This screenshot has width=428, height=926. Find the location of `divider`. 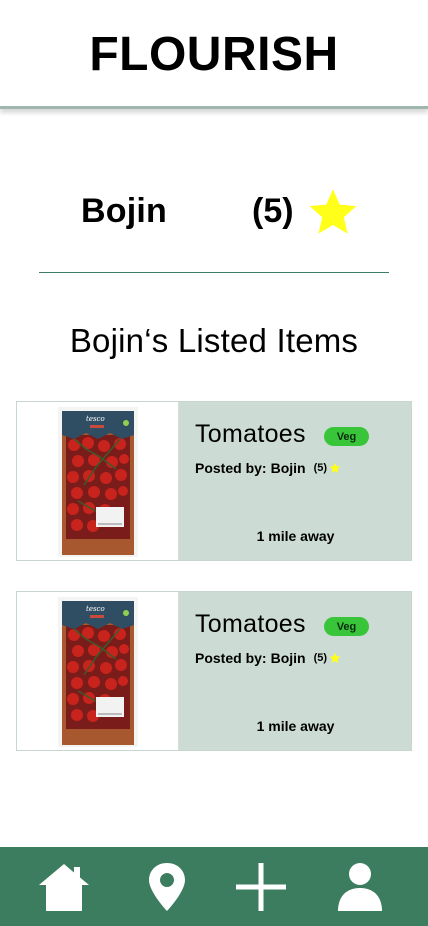

divider is located at coordinates (214, 272).